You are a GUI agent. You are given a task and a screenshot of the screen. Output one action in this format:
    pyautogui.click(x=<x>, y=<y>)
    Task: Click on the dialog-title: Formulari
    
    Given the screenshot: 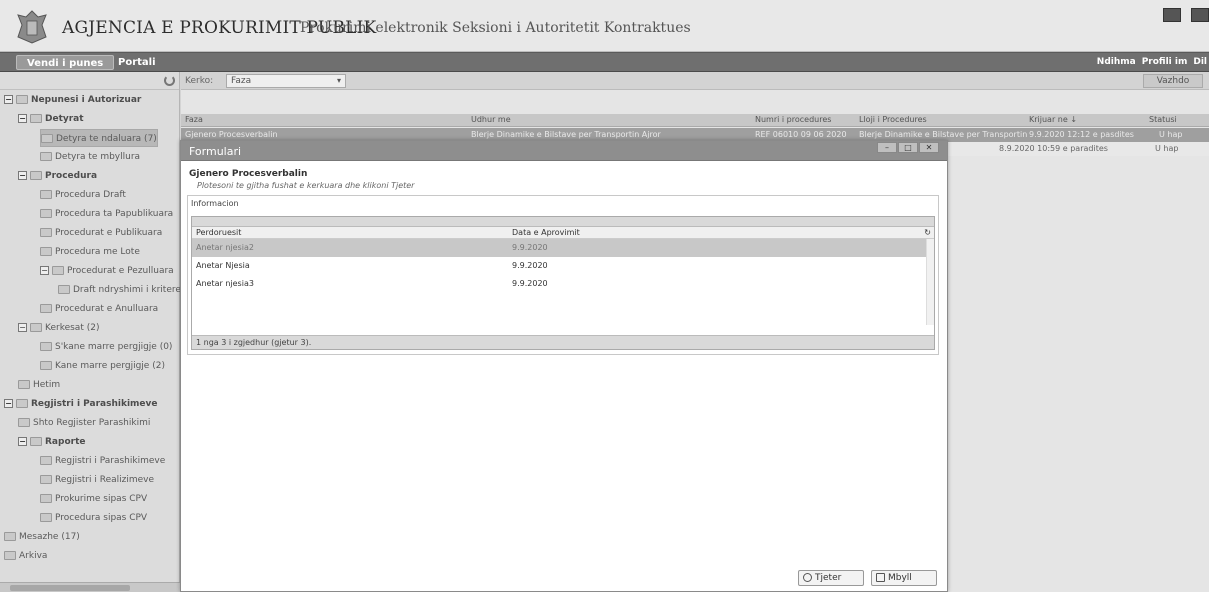 What is the action you would take?
    pyautogui.click(x=215, y=151)
    